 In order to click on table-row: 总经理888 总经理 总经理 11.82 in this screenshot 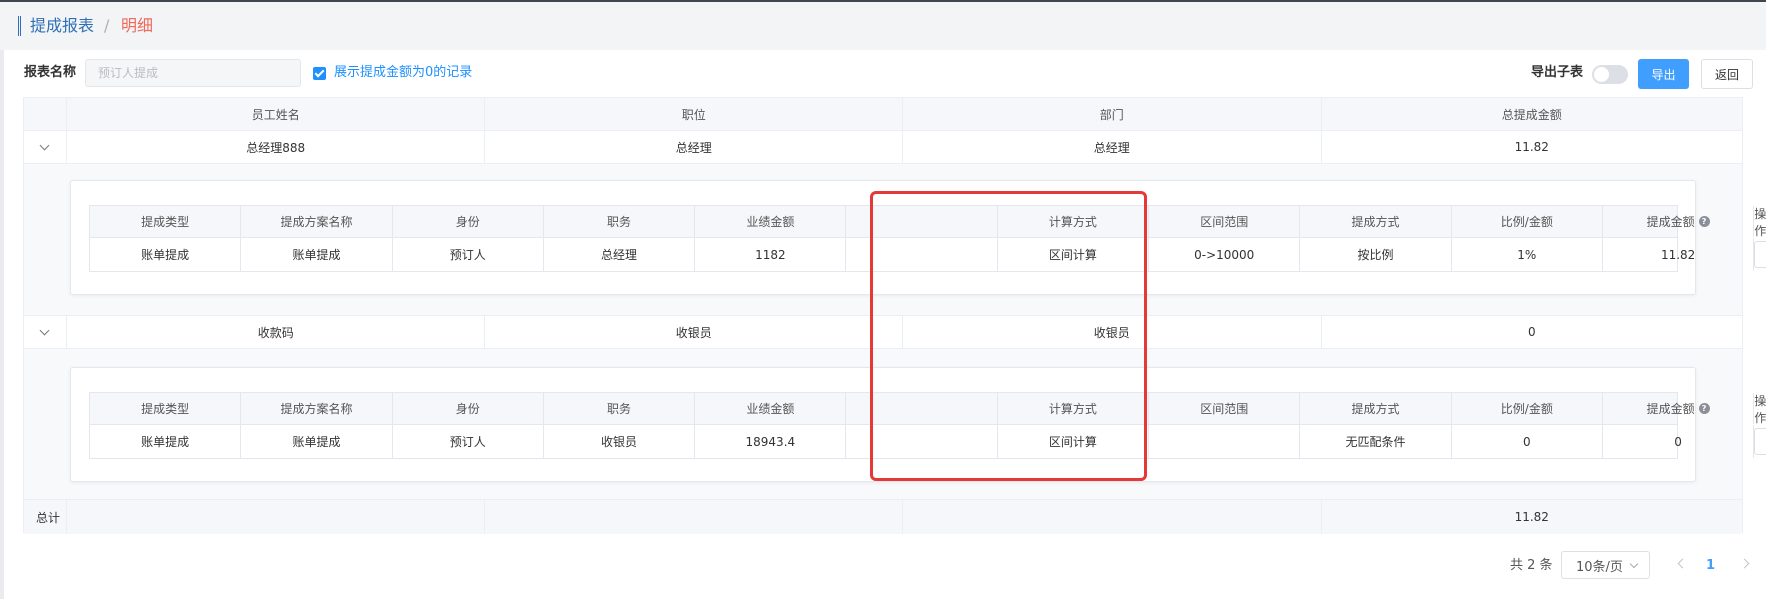, I will do `click(883, 147)`.